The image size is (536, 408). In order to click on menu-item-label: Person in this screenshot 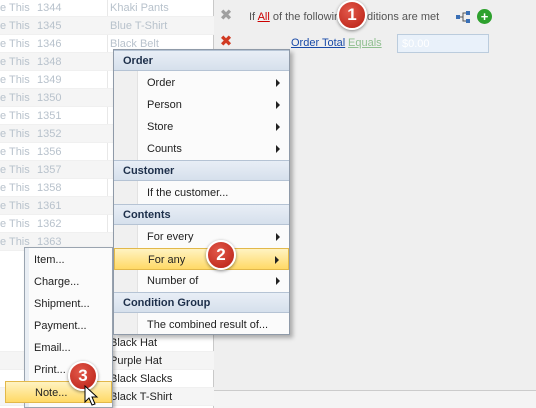, I will do `click(164, 105)`.